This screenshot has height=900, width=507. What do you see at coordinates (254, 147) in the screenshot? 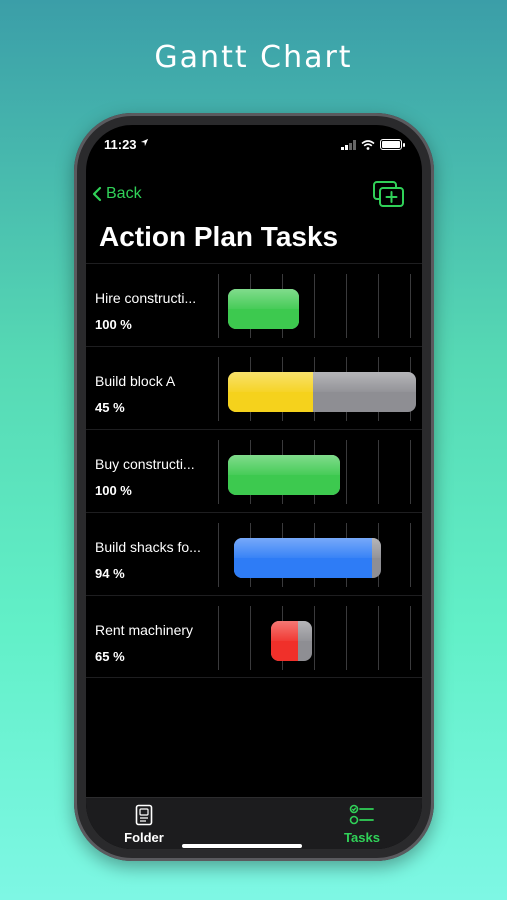
I see `status-bar: 11:23` at bounding box center [254, 147].